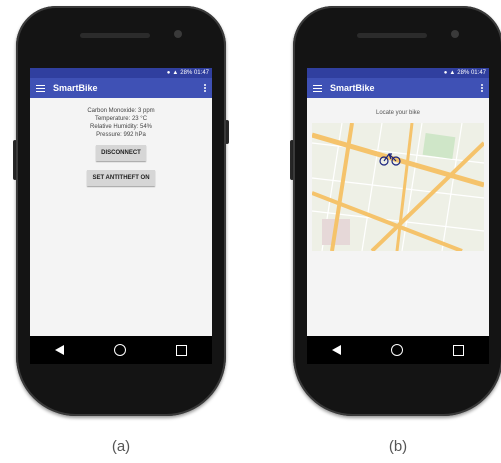 Image resolution: width=501 pixels, height=463 pixels. Describe the element at coordinates (121, 127) in the screenshot. I see `reading-humidity: Relative Humidity: 54%` at that location.